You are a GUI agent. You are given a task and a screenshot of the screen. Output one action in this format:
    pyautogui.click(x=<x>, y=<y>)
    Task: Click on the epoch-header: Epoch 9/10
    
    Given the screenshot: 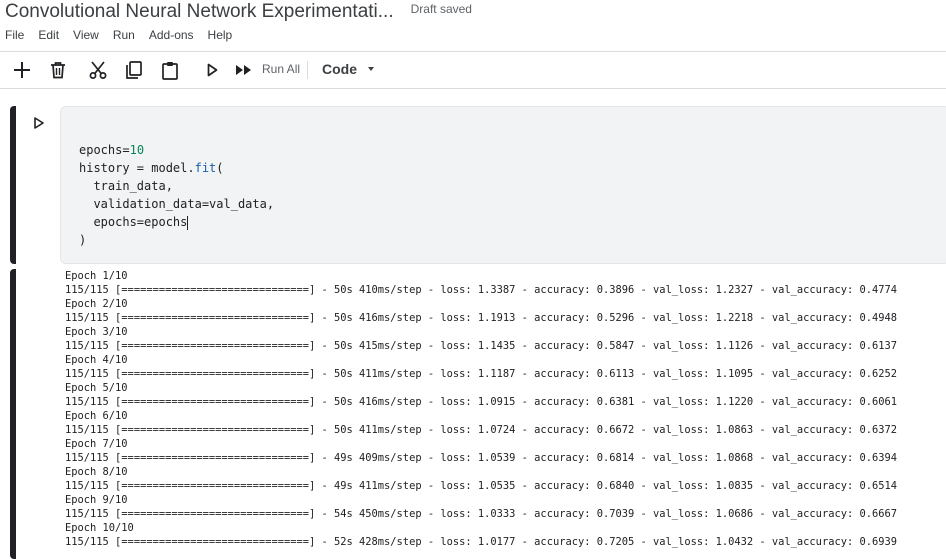 What is the action you would take?
    pyautogui.click(x=96, y=500)
    